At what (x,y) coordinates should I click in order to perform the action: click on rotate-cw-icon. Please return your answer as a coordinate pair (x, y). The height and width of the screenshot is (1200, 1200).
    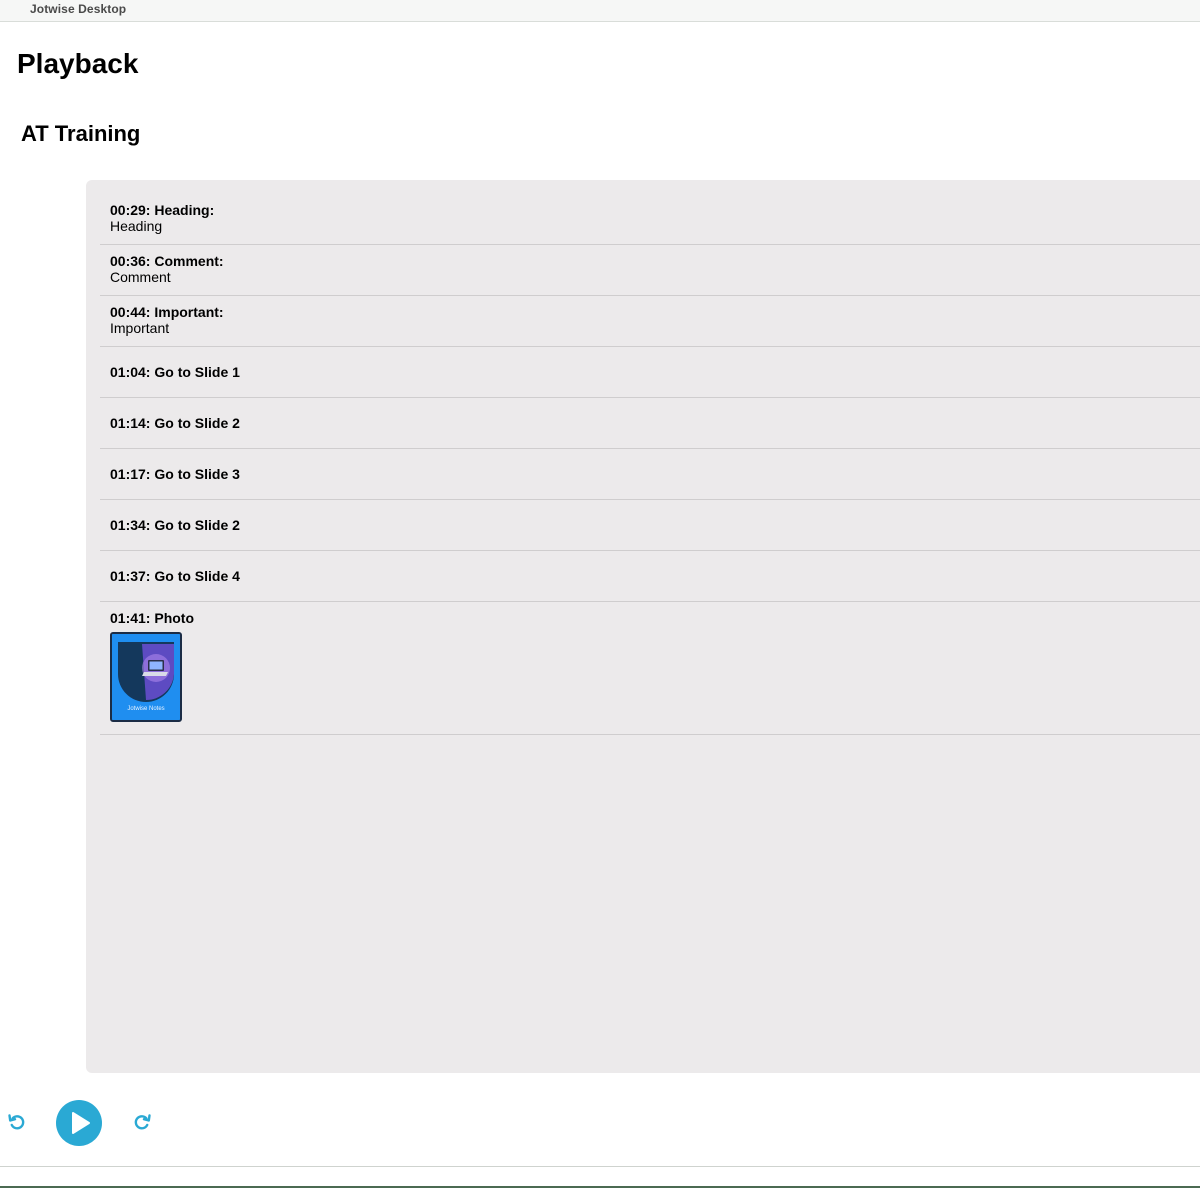
    Looking at the image, I should click on (142, 1122).